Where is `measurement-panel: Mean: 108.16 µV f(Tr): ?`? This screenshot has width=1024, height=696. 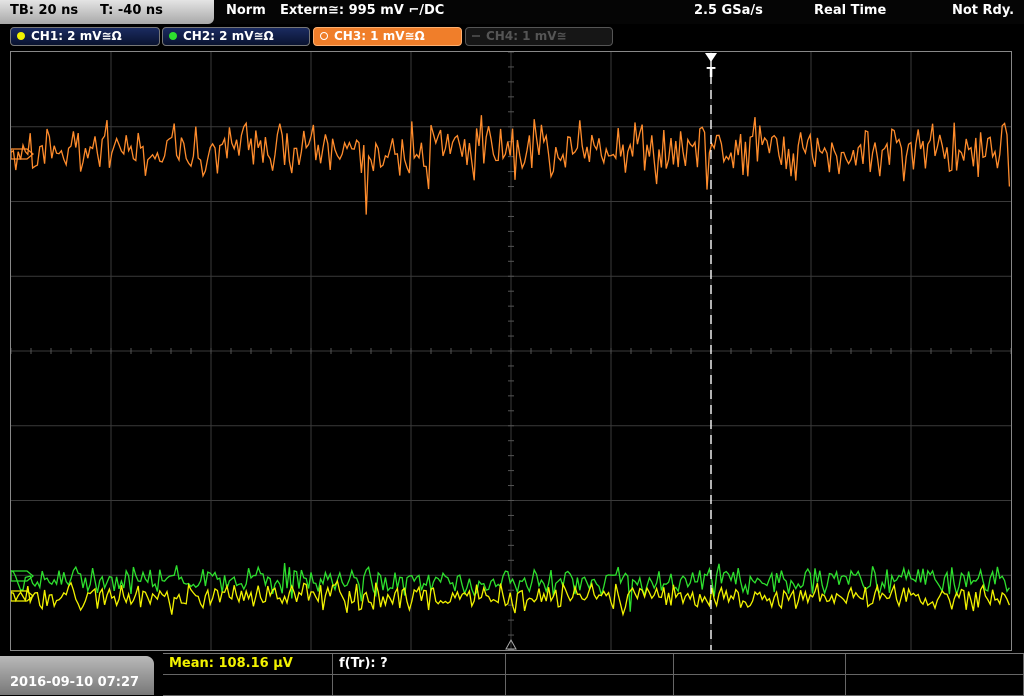 measurement-panel: Mean: 108.16 µV f(Tr): ? is located at coordinates (593, 674).